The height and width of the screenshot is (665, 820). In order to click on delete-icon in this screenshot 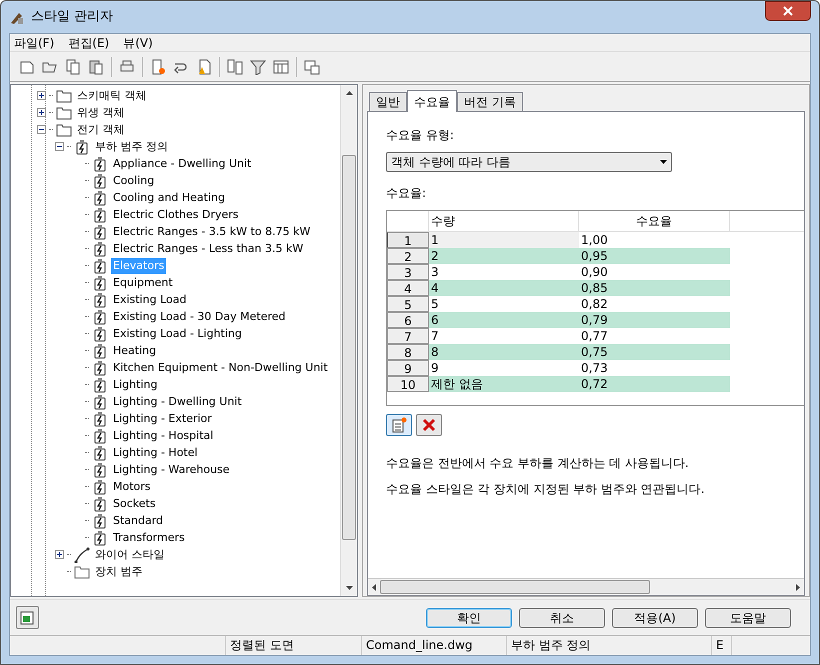, I will do `click(429, 425)`.